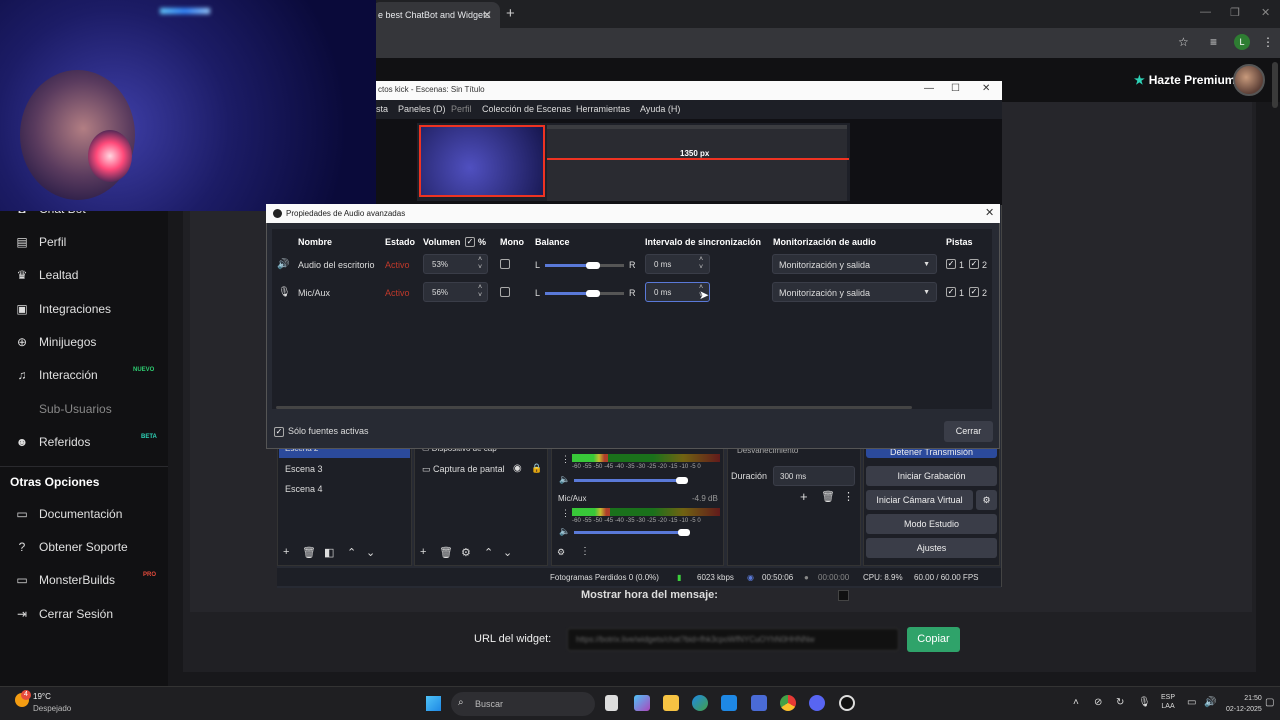 Image resolution: width=1280 pixels, height=720 pixels. What do you see at coordinates (46, 275) in the screenshot?
I see `sidebar-item-lealtad: ♛ Lealtad` at bounding box center [46, 275].